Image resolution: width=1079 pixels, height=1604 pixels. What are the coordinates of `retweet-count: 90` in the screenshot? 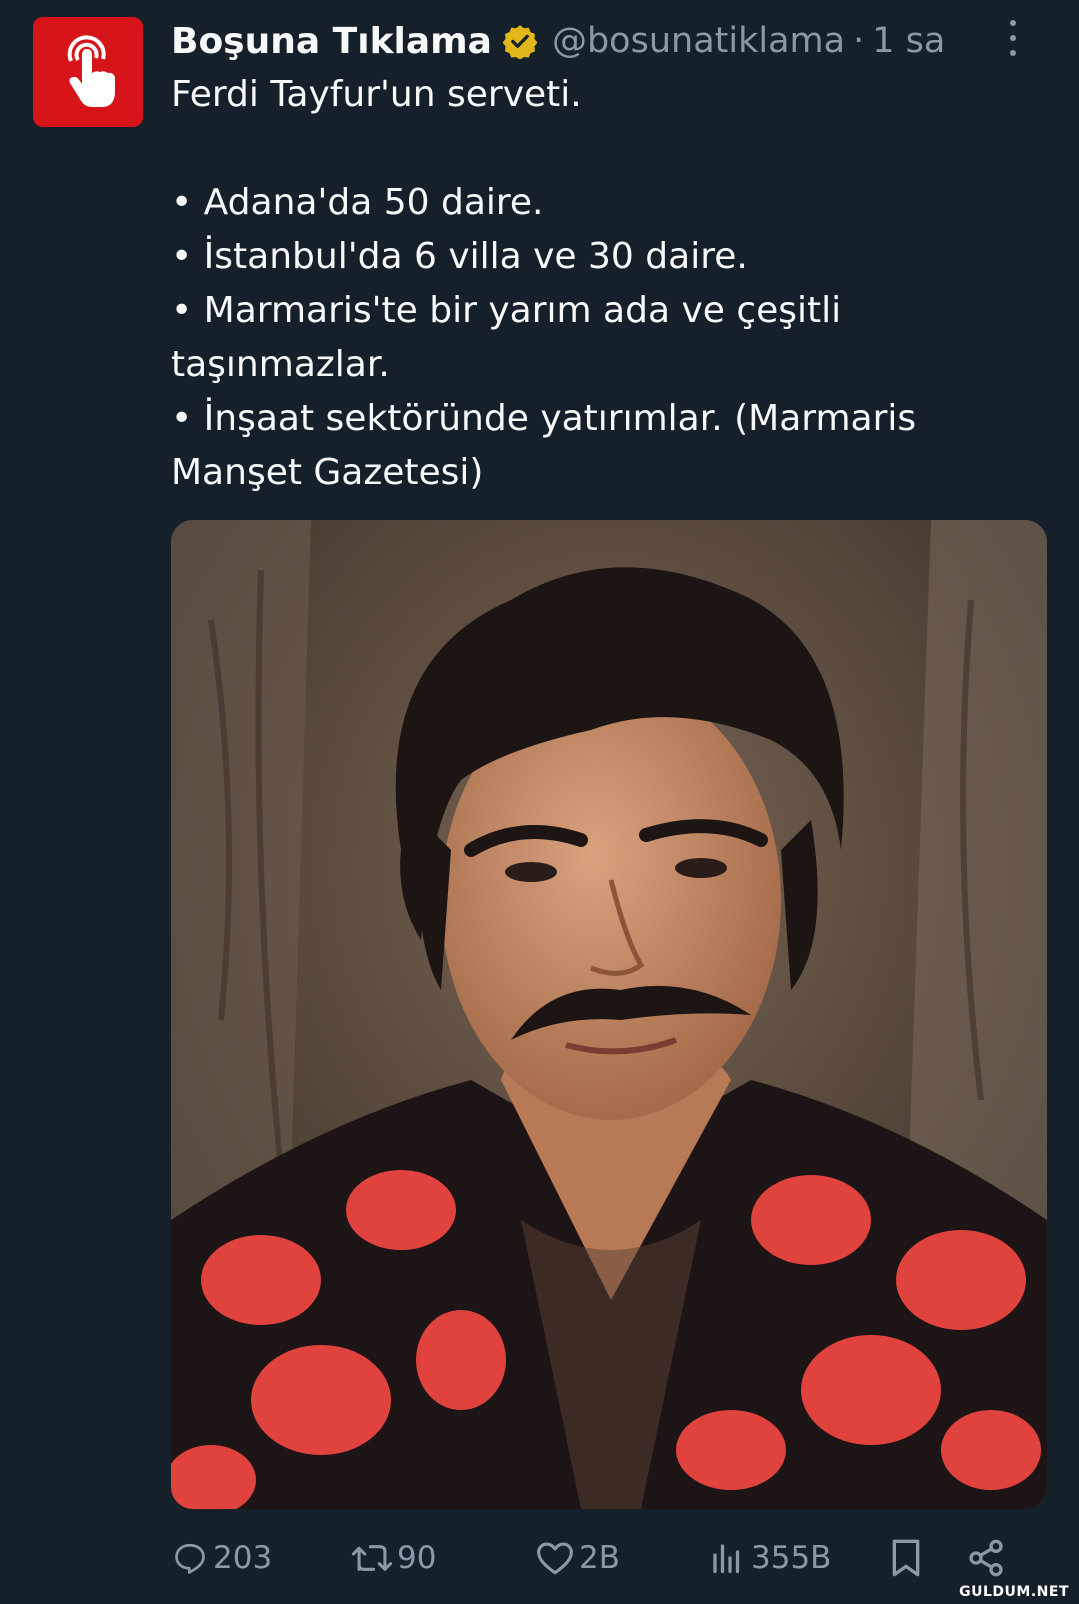 It's located at (417, 1558).